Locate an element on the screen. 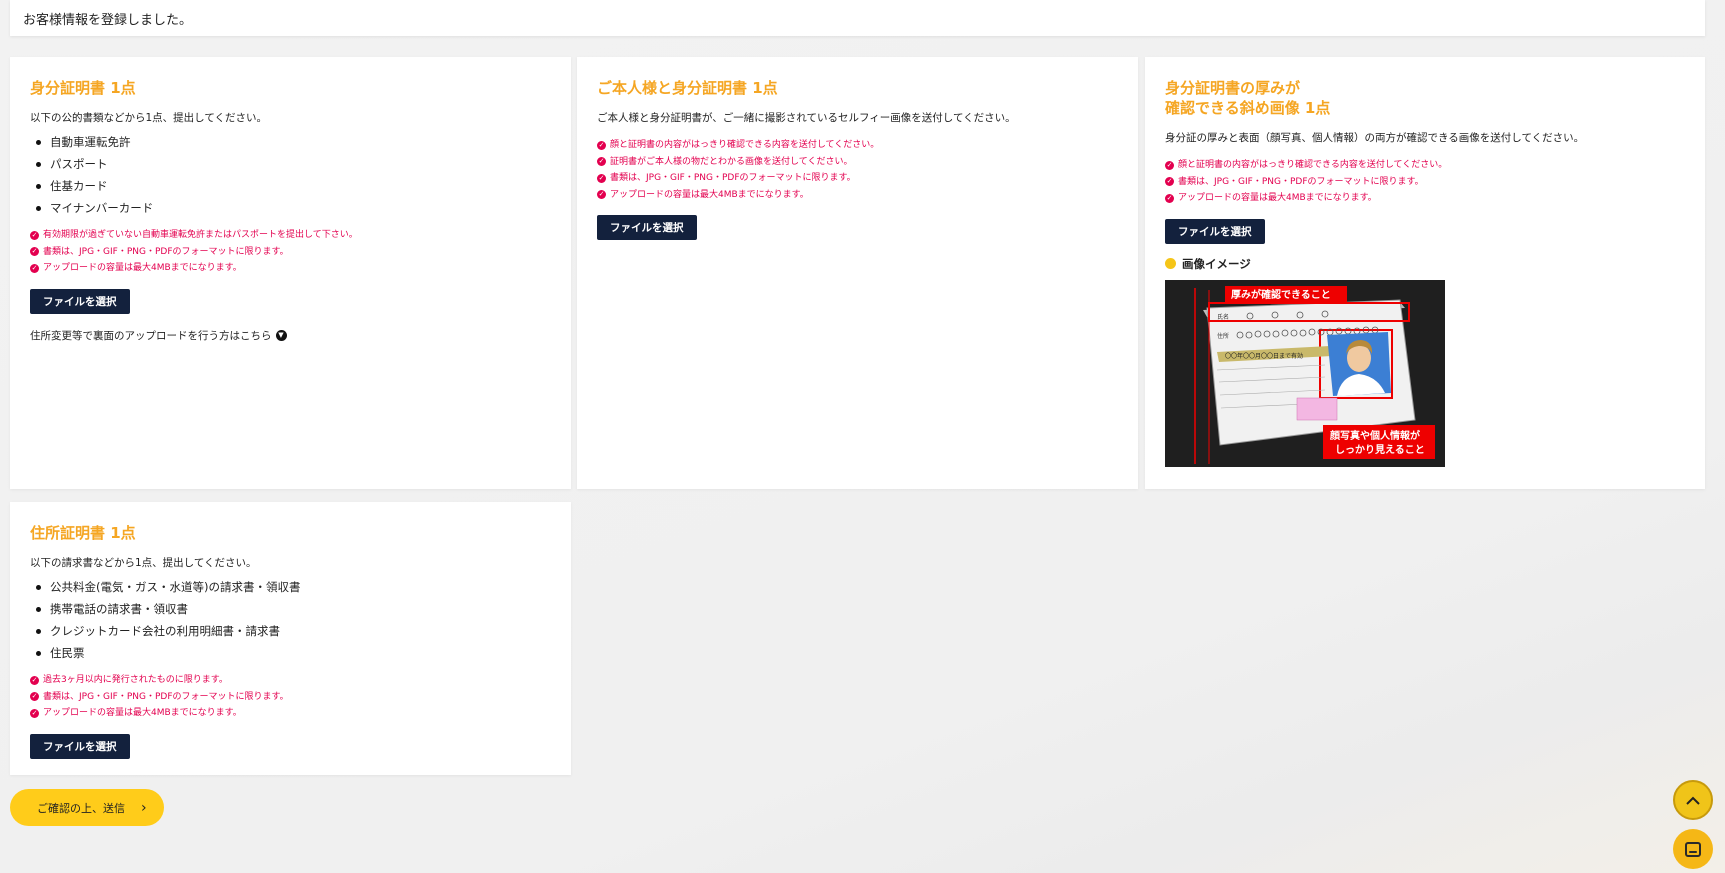  submit-label: ご確認の上、送信 is located at coordinates (81, 808).